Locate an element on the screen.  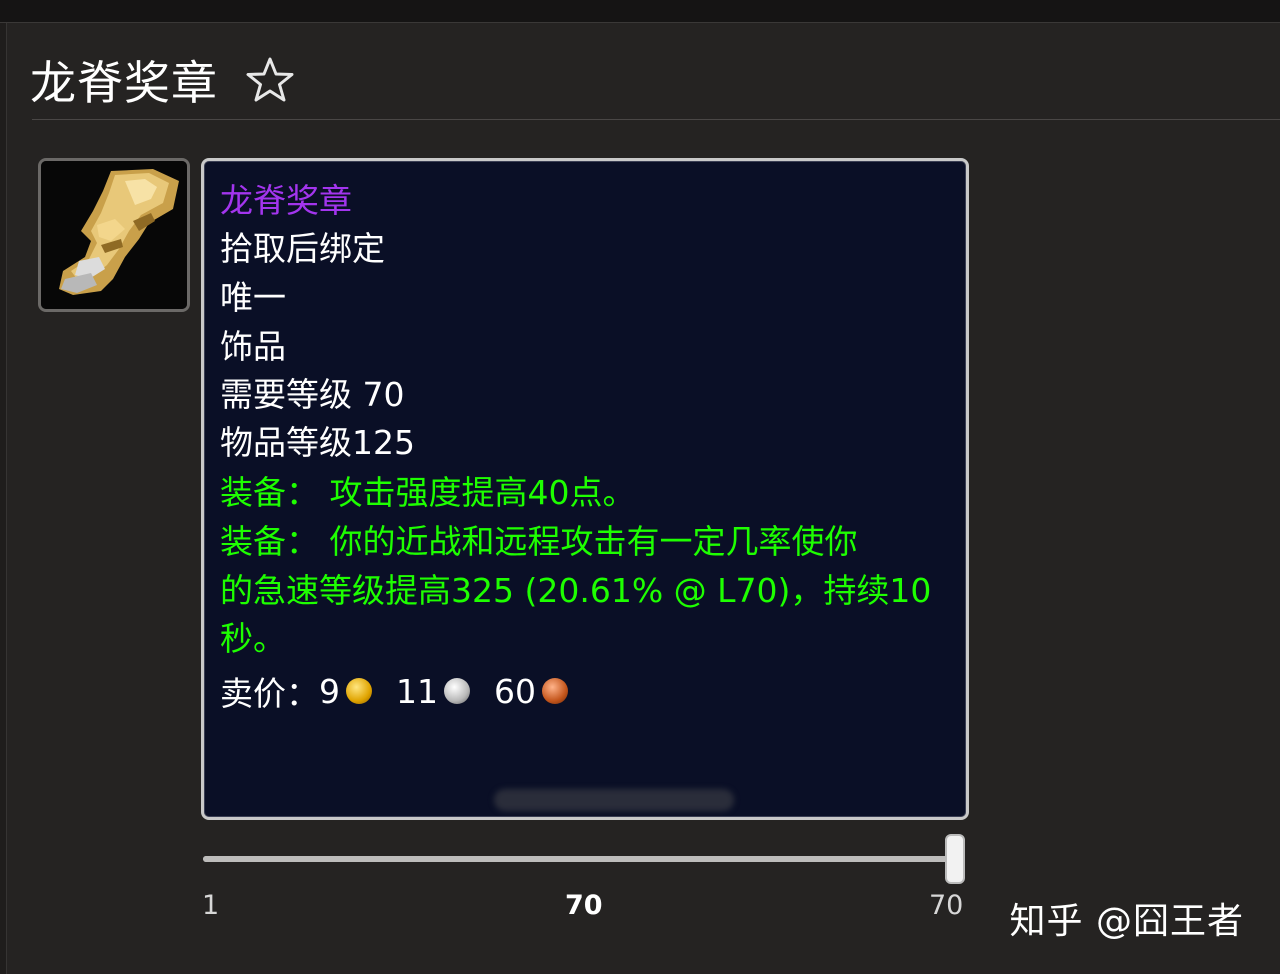
slider-min-label: 1 is located at coordinates (211, 905).